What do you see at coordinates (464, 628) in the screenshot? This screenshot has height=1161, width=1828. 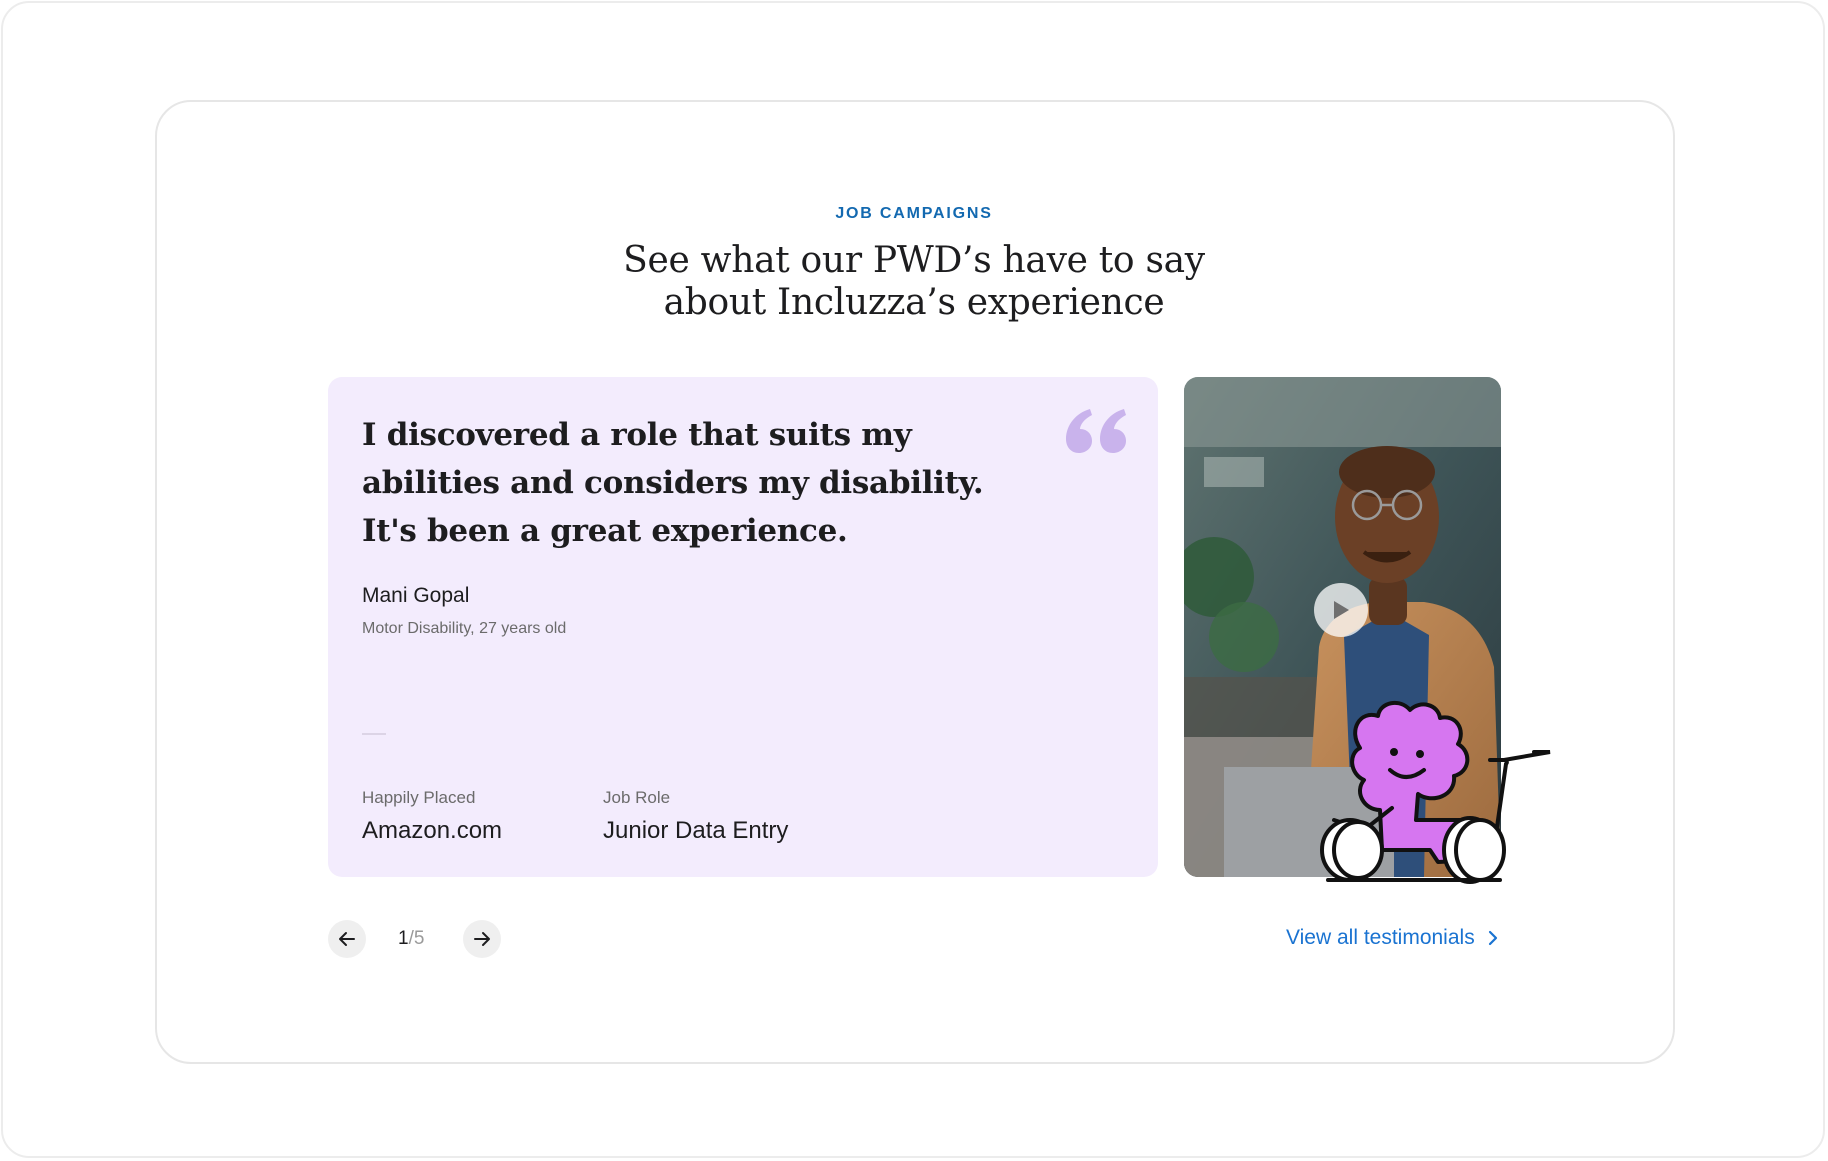 I see `testimonial-author-meta: Motor Disability, 27 years old` at bounding box center [464, 628].